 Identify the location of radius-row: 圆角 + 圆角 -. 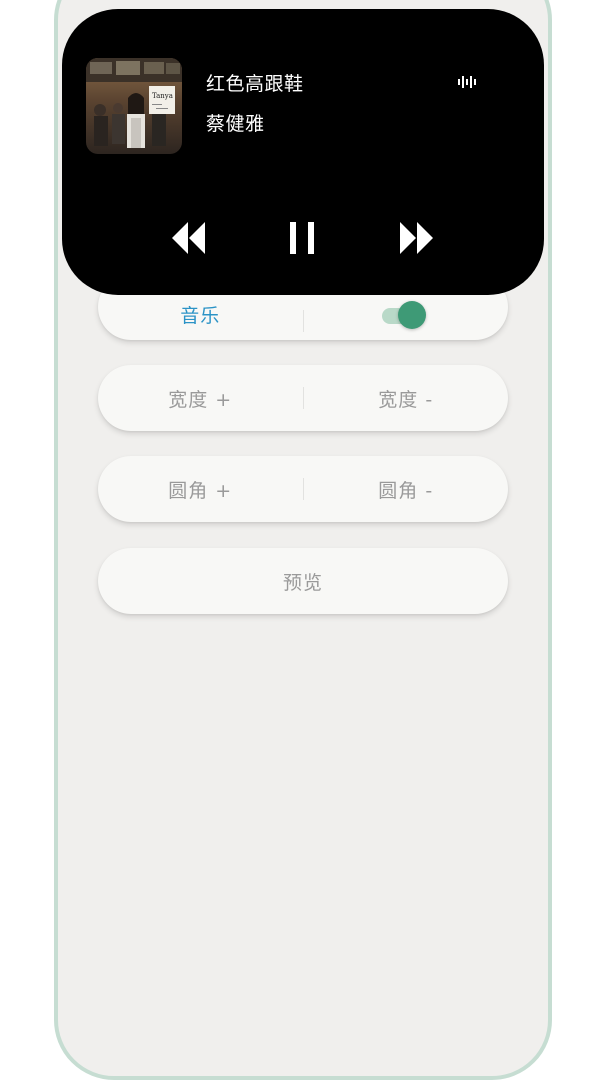
(303, 489).